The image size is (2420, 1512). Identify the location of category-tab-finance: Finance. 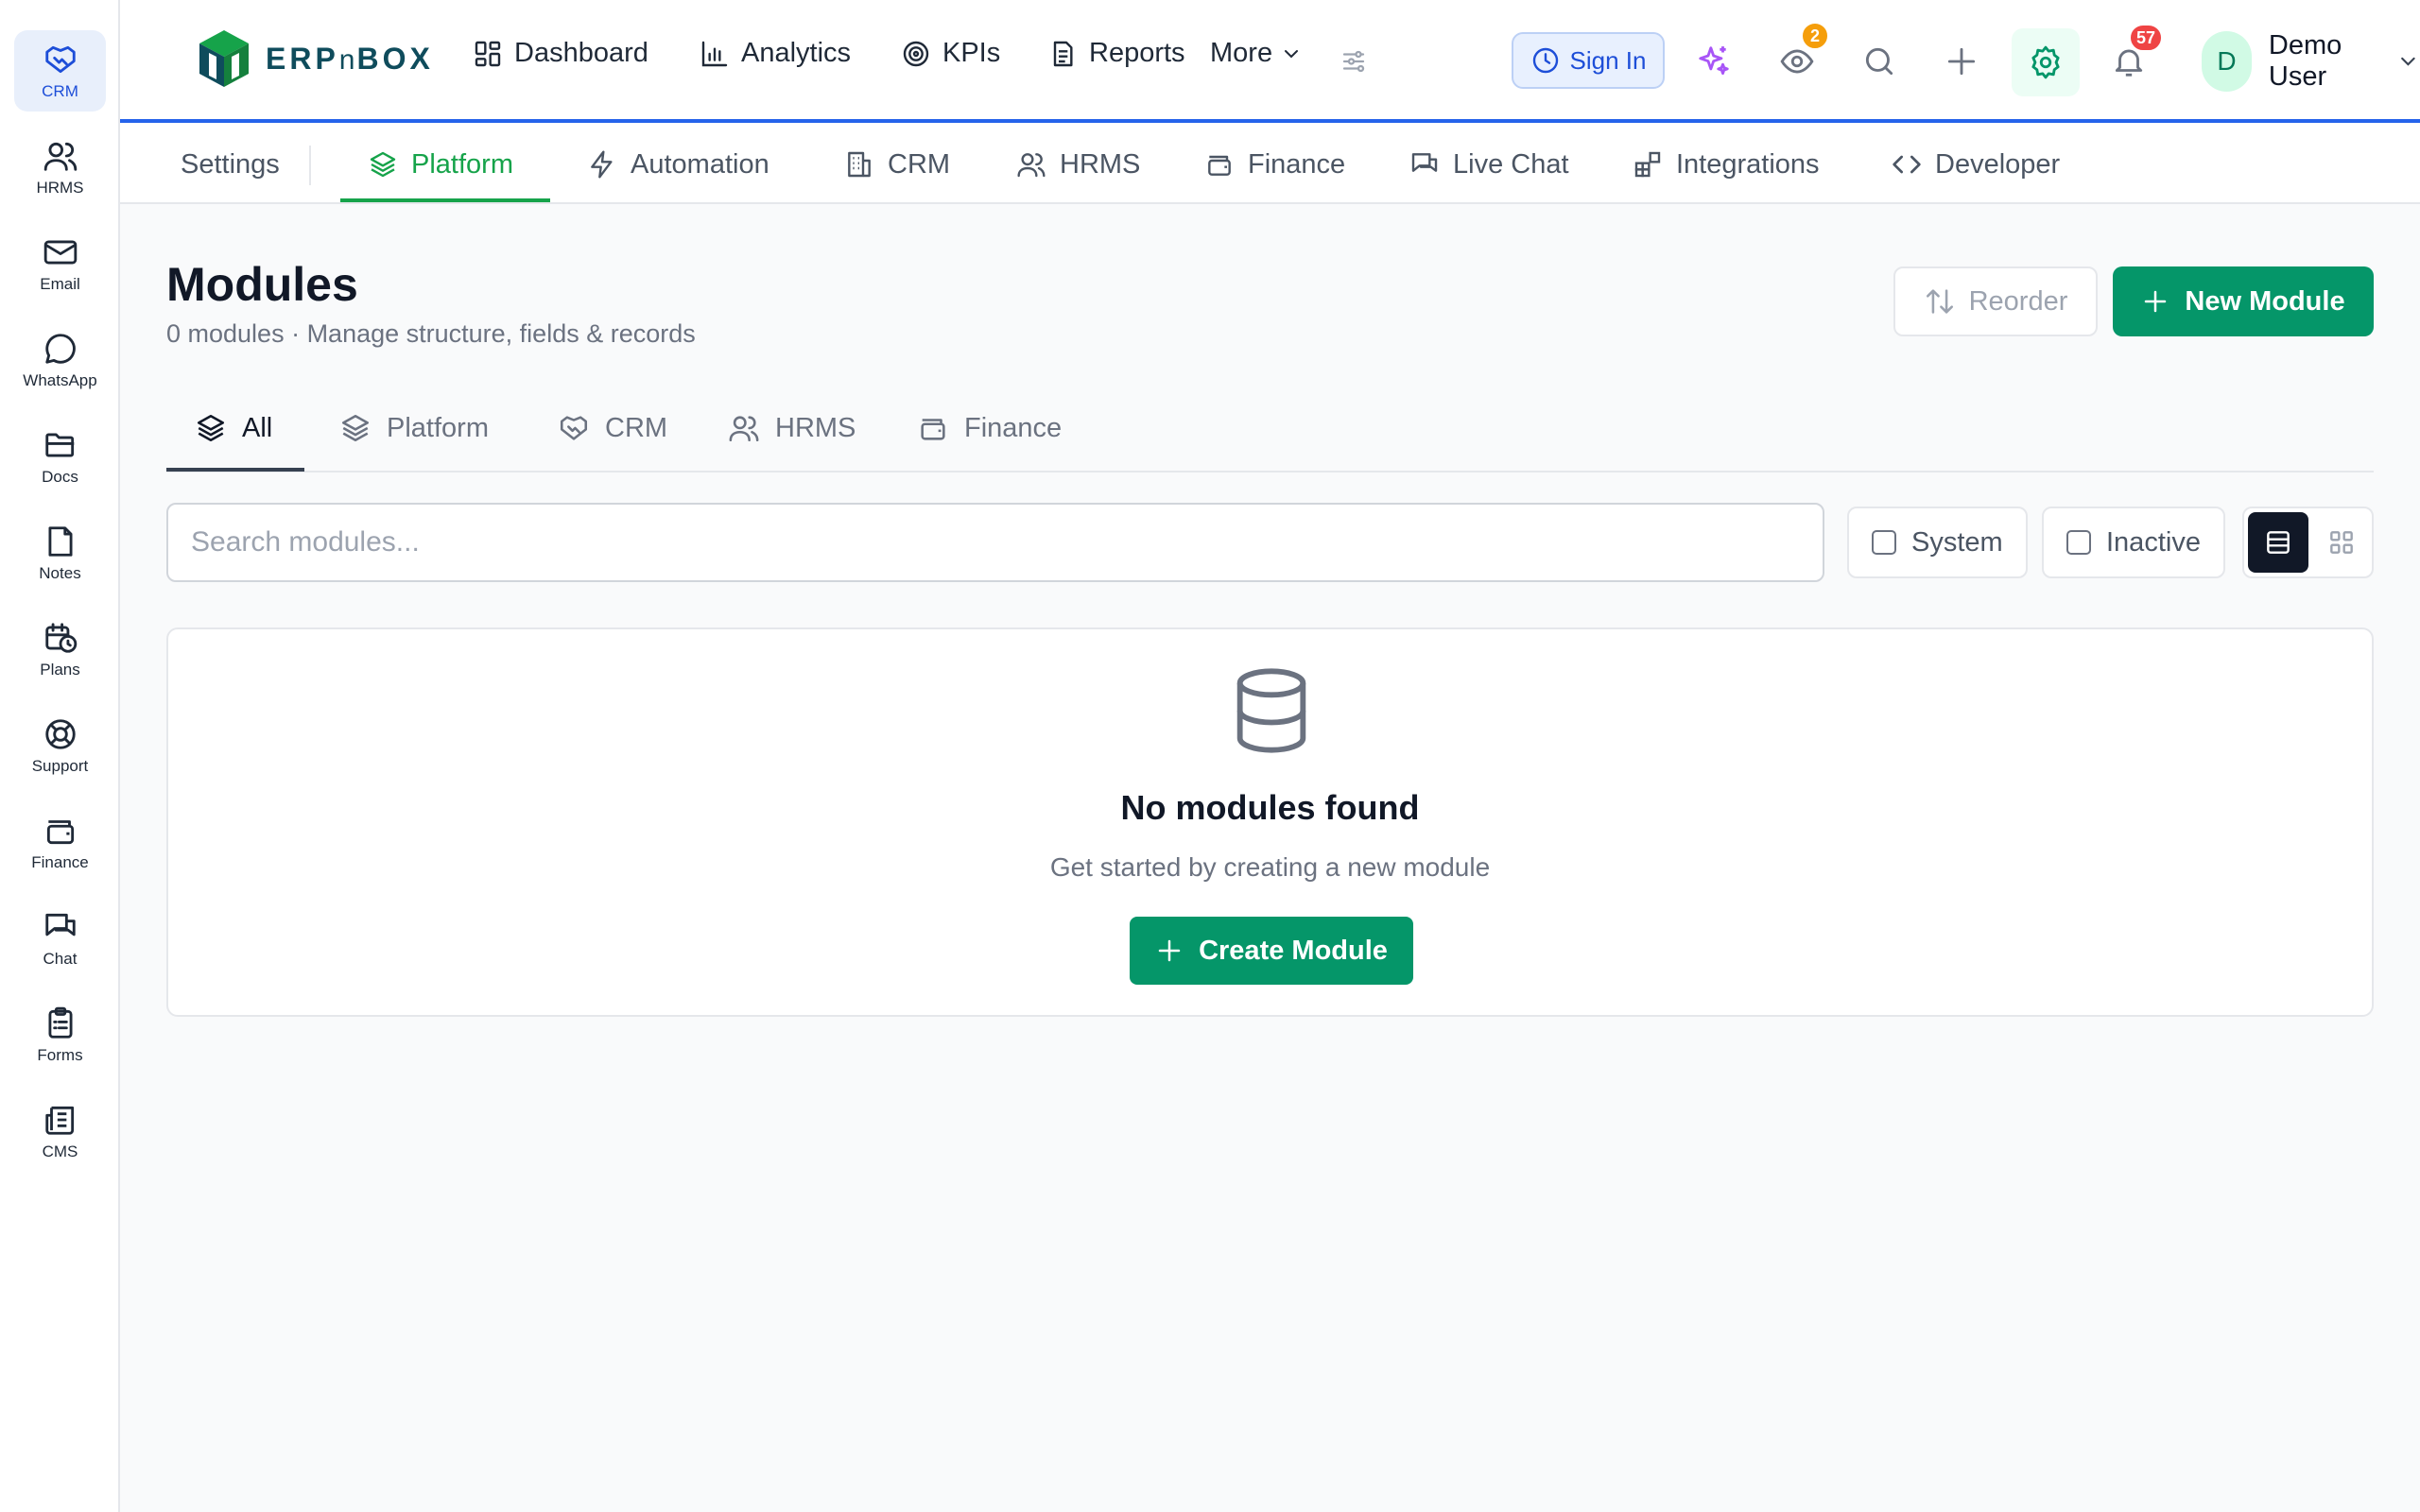
(990, 428).